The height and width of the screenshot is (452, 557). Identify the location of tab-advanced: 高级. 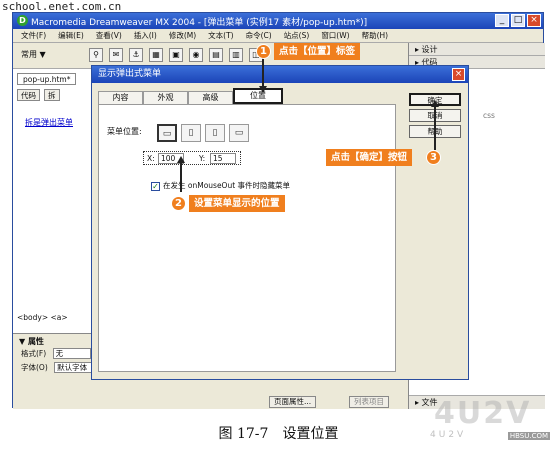
(210, 97).